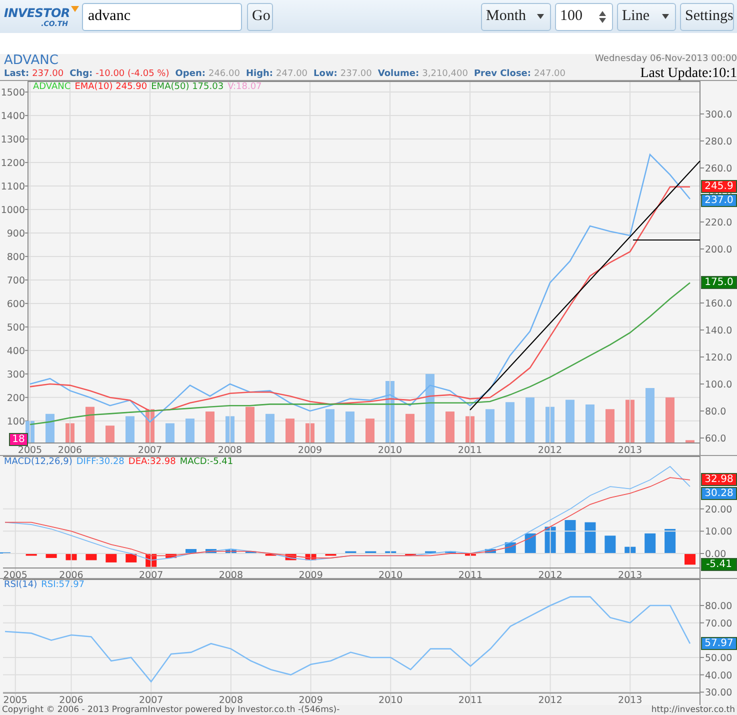 The image size is (737, 715). I want to click on settings-button: Settings, so click(707, 16).